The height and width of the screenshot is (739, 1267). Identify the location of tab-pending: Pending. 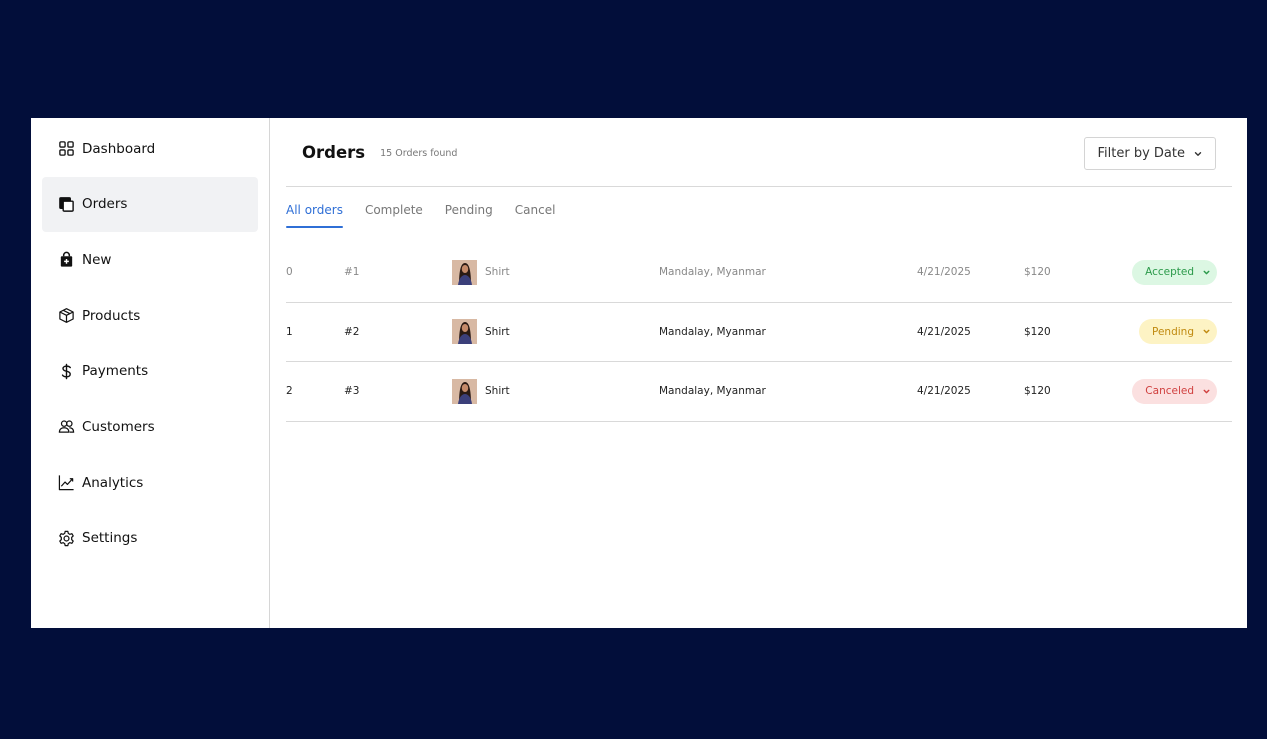
(469, 215).